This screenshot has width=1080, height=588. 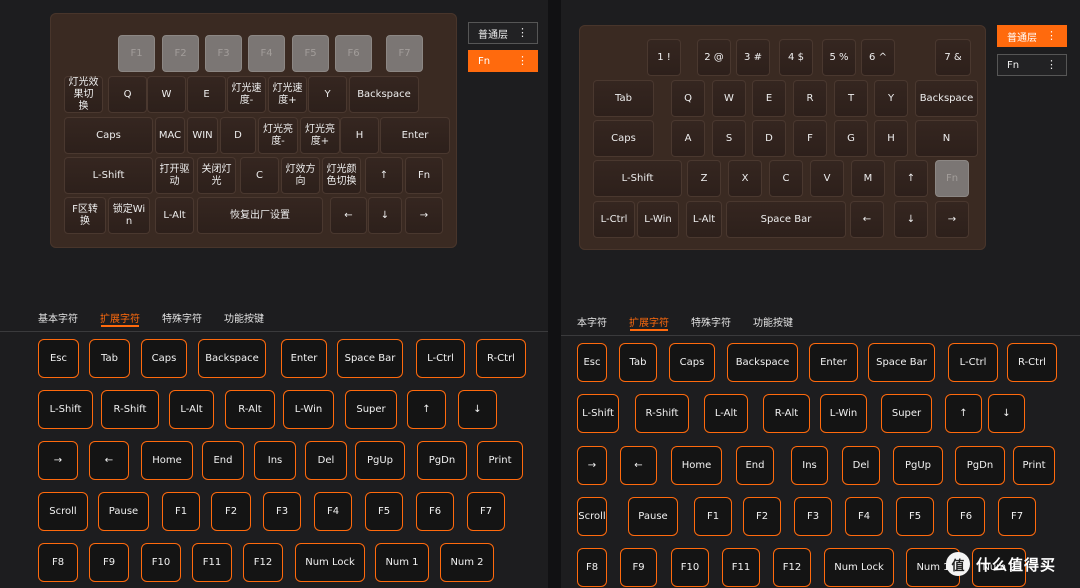 What do you see at coordinates (592, 567) in the screenshot?
I see `char-key-f8: F8` at bounding box center [592, 567].